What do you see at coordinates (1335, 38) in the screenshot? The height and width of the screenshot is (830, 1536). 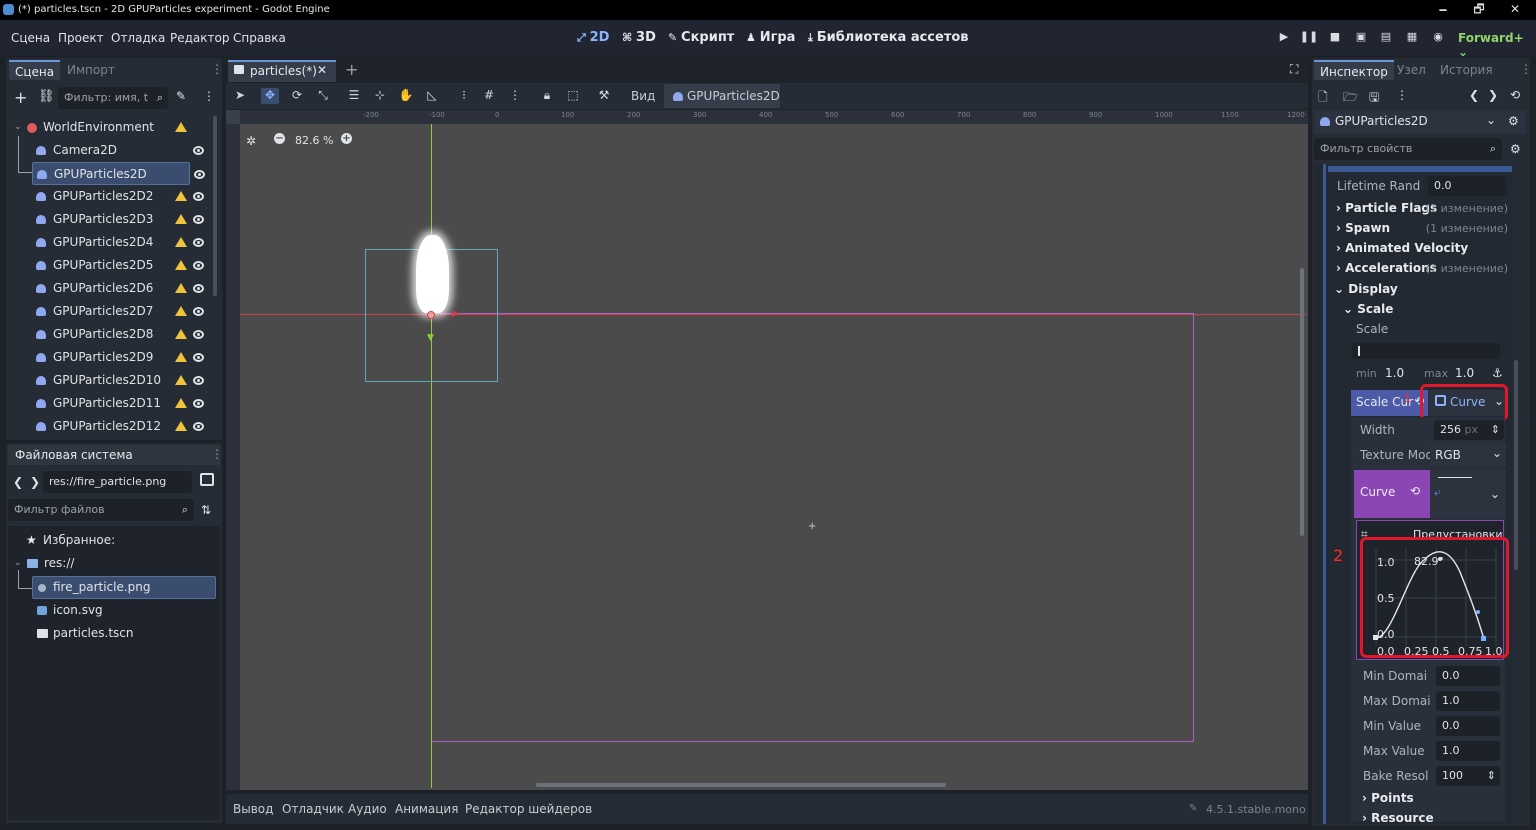 I see `stop-icon: ■` at bounding box center [1335, 38].